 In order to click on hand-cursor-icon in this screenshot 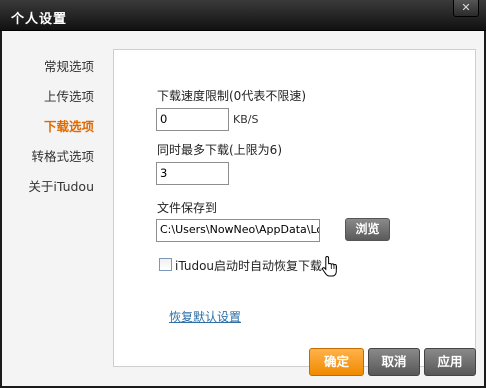, I will do `click(329, 266)`.